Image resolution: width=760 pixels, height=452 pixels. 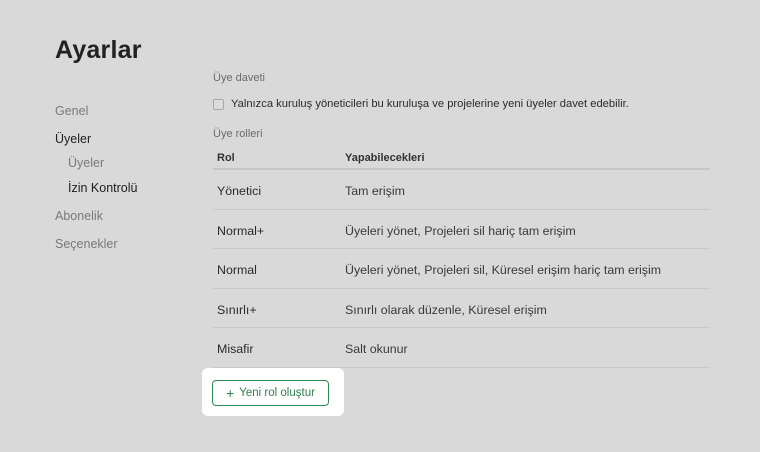 What do you see at coordinates (241, 230) in the screenshot?
I see `role-name: Normal+` at bounding box center [241, 230].